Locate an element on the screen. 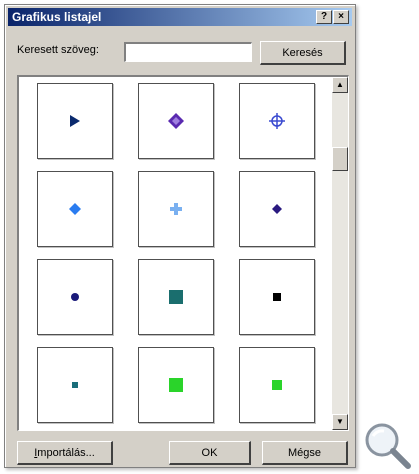 This screenshot has height=474, width=419. bullet-diamond-blue-cell is located at coordinates (75, 209).